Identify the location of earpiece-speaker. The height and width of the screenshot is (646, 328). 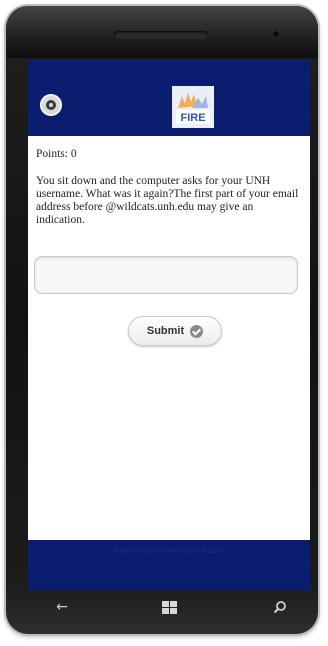
(161, 35).